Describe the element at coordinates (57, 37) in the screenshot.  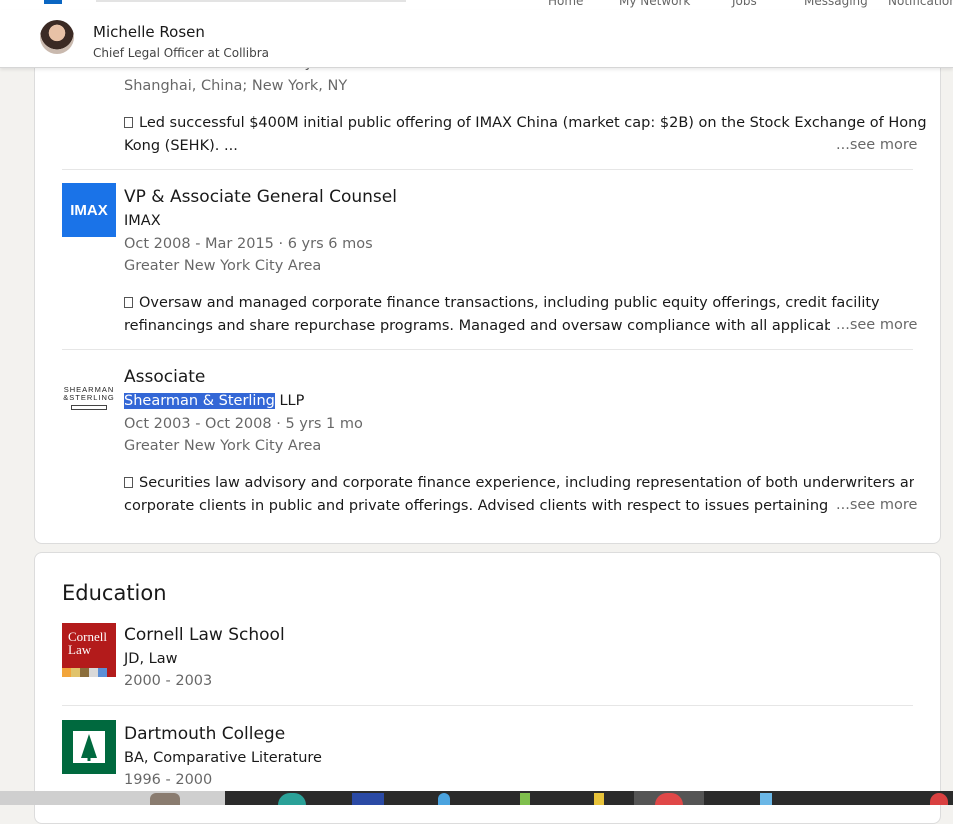
I see `avatar` at that location.